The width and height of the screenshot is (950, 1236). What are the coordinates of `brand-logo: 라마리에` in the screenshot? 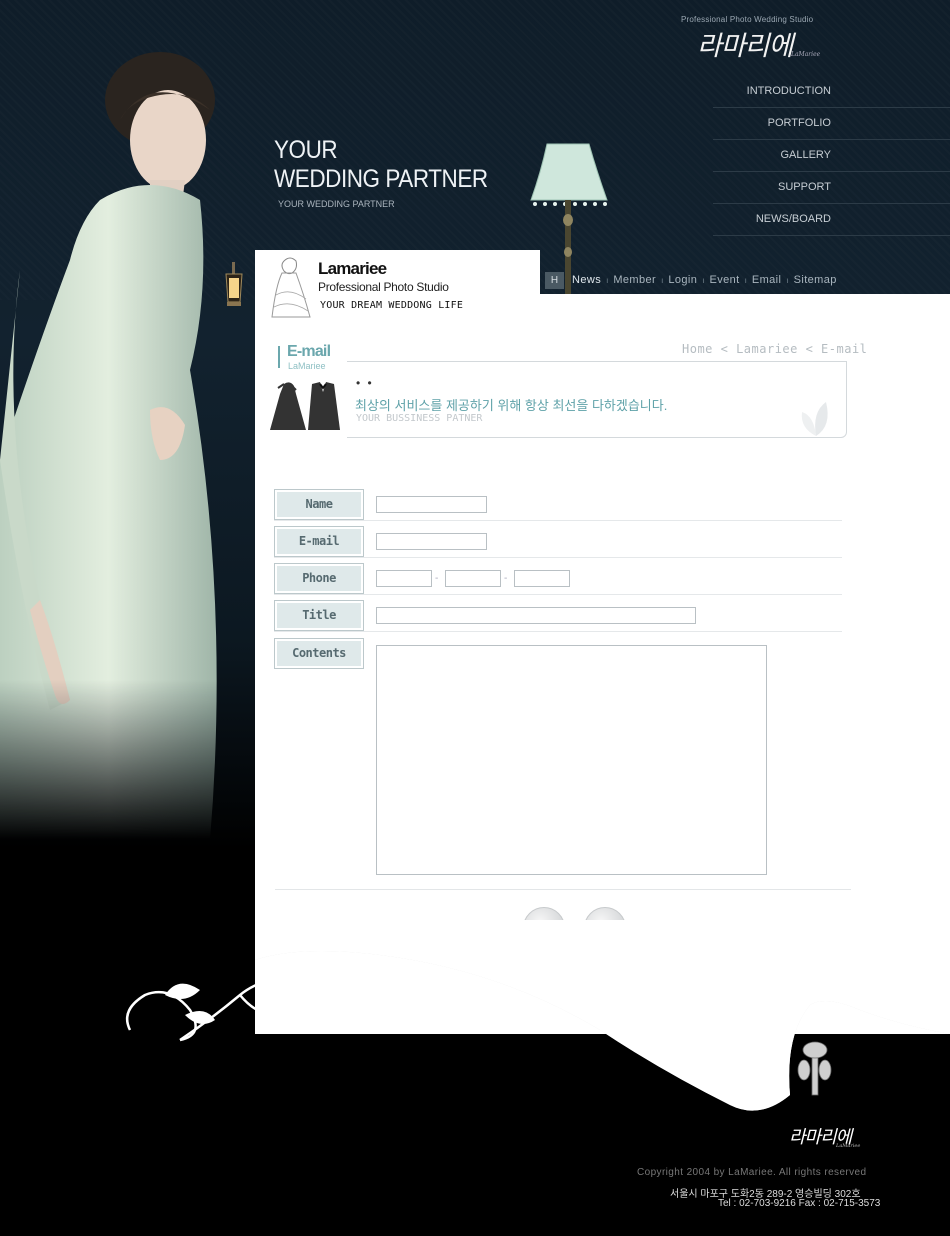 It's located at (745, 43).